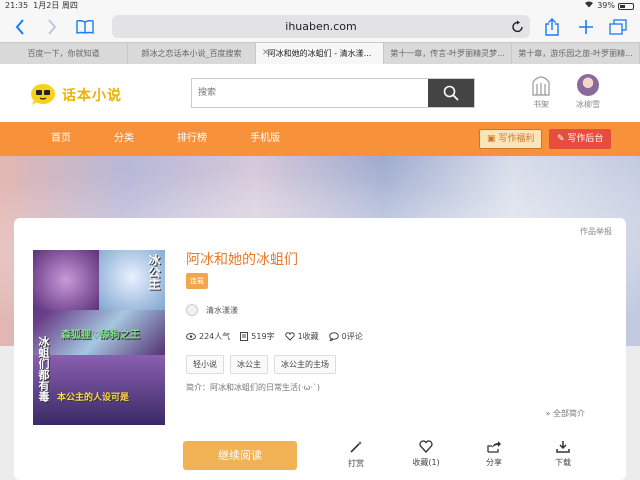  What do you see at coordinates (124, 139) in the screenshot?
I see `nav-categories: 分类` at bounding box center [124, 139].